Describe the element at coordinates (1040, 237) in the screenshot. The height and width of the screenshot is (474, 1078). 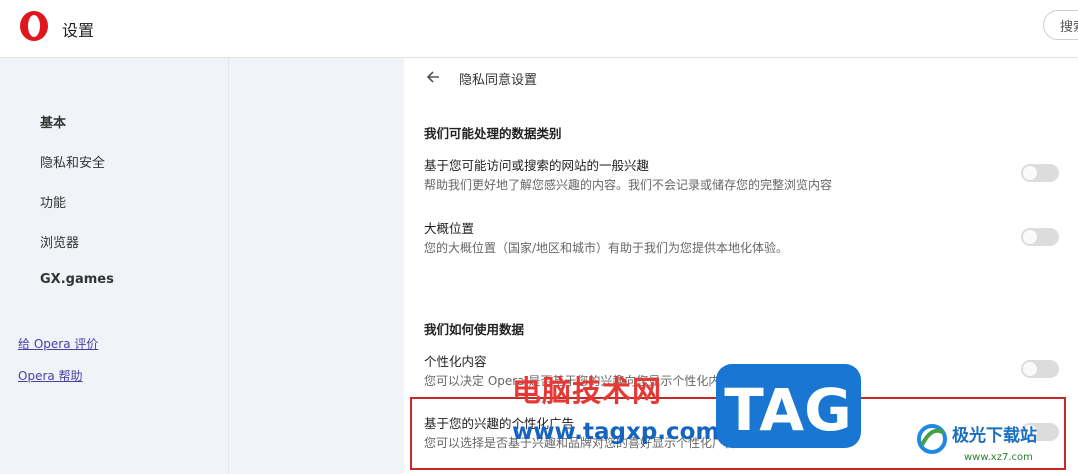
I see `location-toggle` at that location.